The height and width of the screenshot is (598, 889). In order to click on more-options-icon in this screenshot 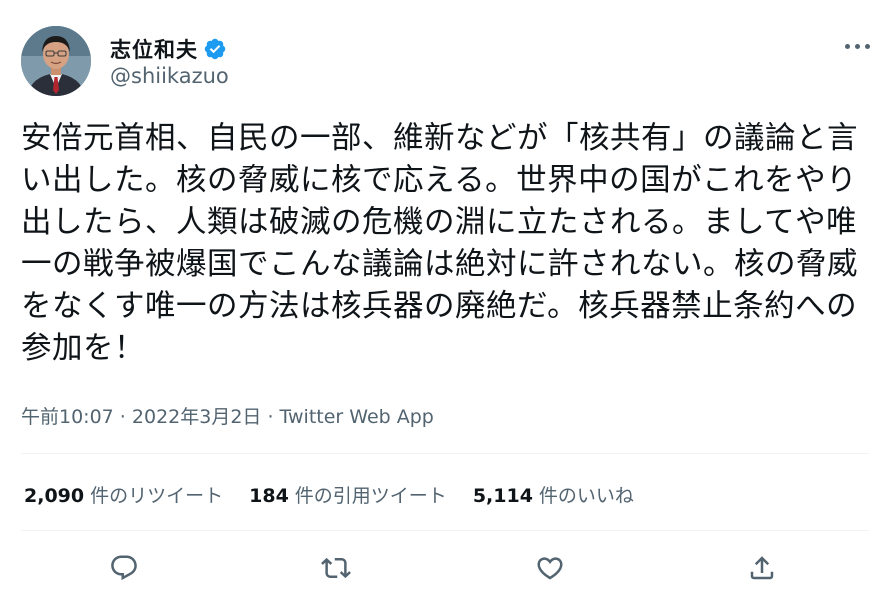, I will do `click(858, 46)`.